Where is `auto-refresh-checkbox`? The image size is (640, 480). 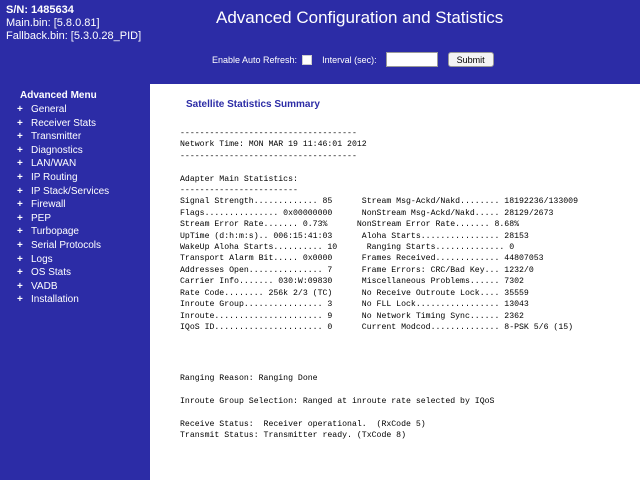 auto-refresh-checkbox is located at coordinates (307, 59).